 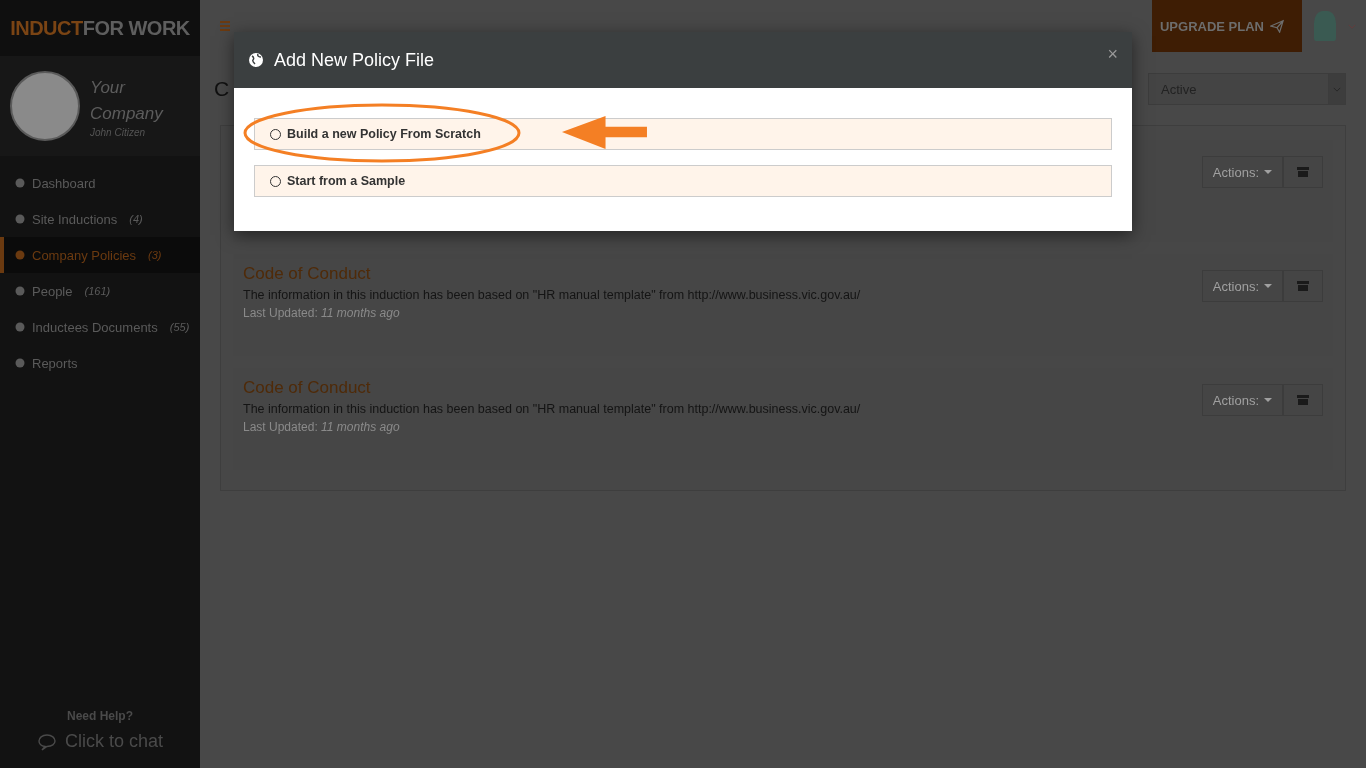 I want to click on logo-text: FOR WORK, so click(x=136, y=28).